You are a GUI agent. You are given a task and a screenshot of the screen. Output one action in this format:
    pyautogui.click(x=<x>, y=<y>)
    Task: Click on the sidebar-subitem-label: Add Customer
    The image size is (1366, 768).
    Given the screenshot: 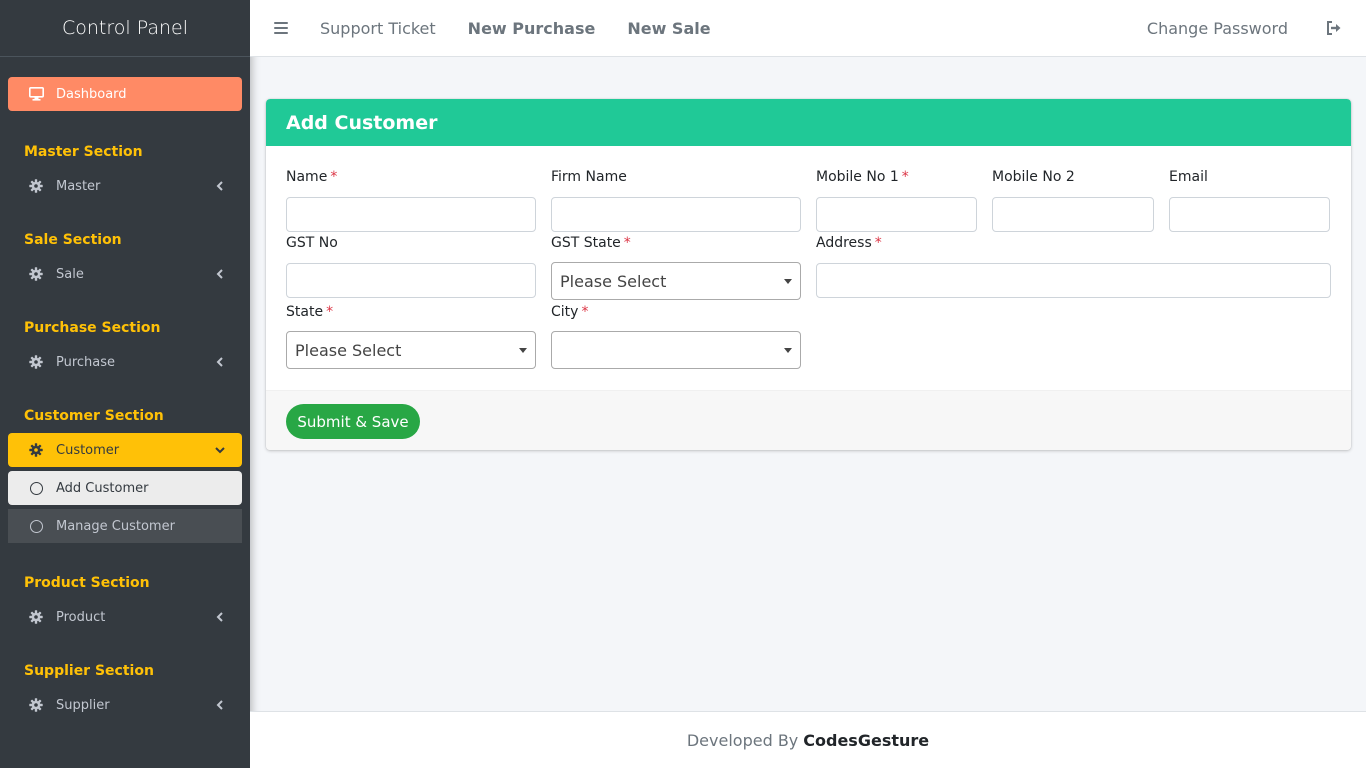 What is the action you would take?
    pyautogui.click(x=102, y=488)
    